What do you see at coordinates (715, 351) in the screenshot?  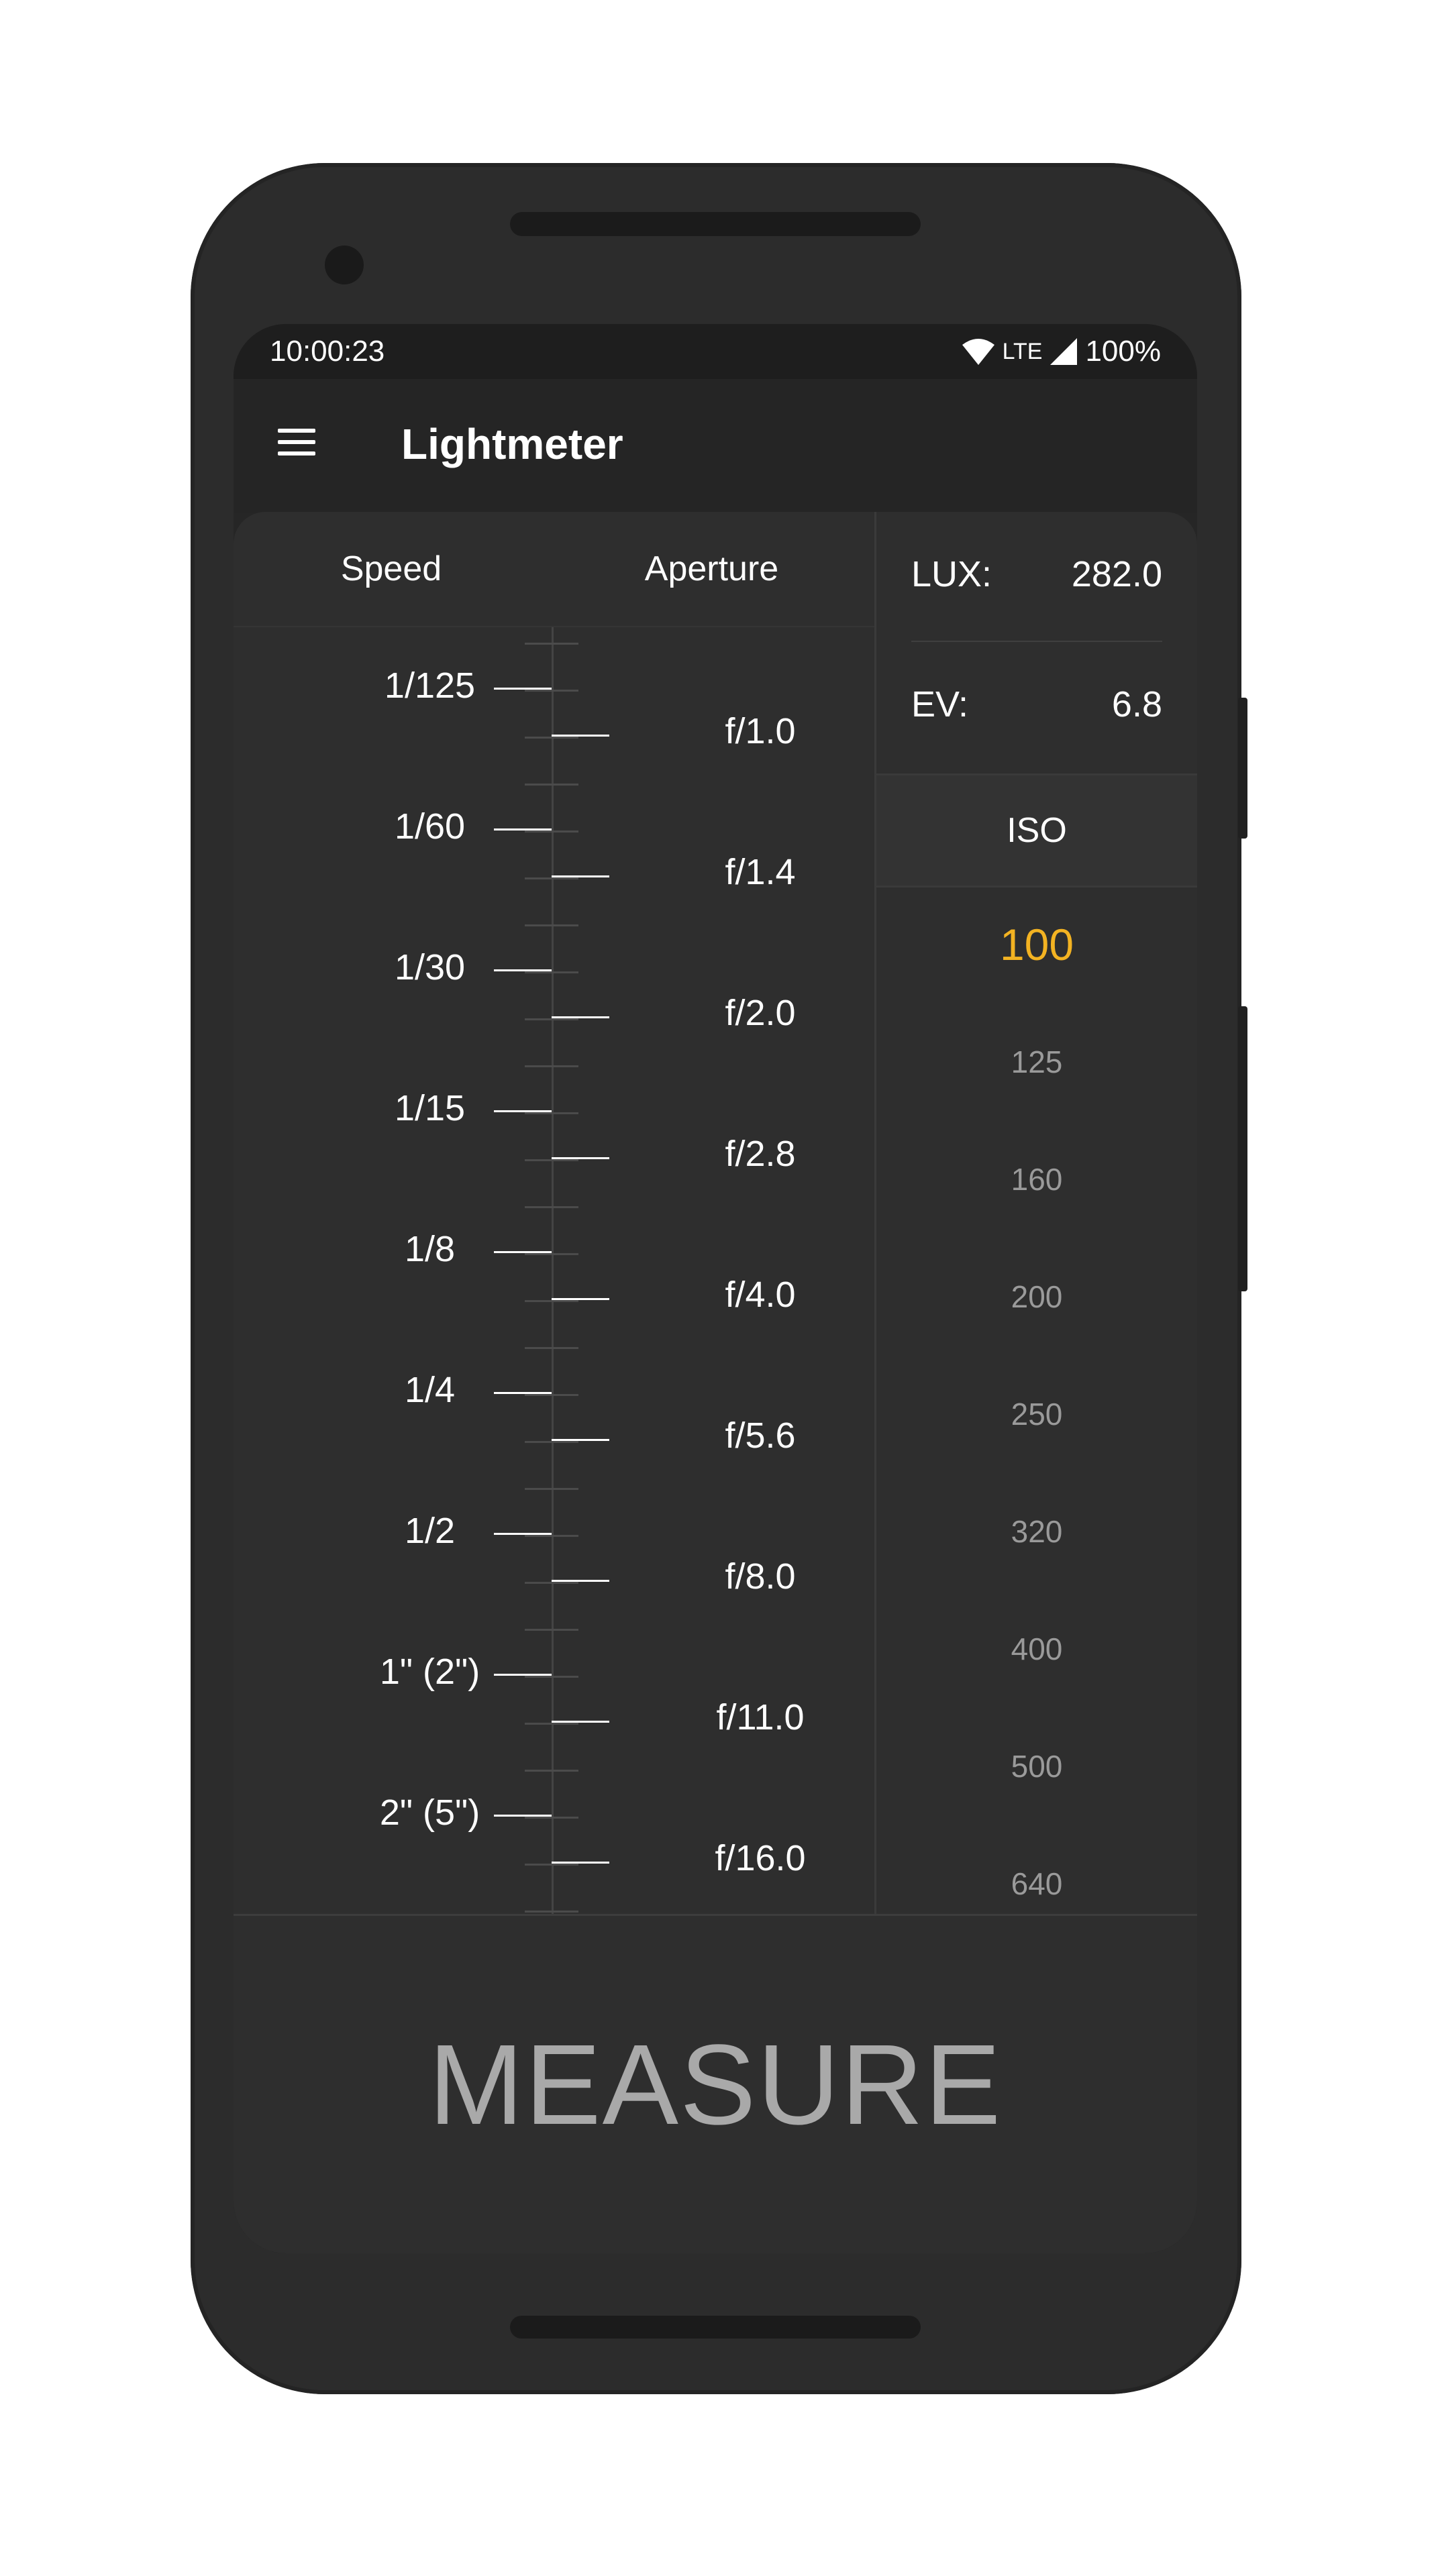 I see `status-bar: 10:00:23 LTE 100%` at bounding box center [715, 351].